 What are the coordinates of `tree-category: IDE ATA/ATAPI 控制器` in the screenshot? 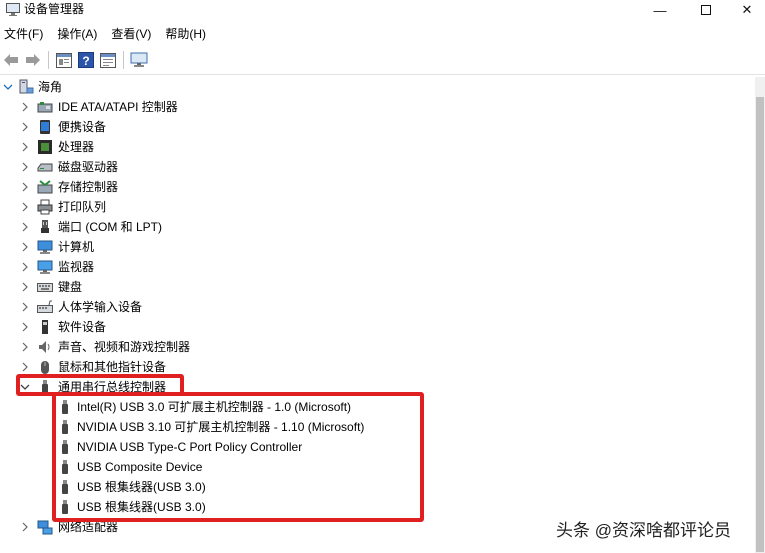 It's located at (377, 107).